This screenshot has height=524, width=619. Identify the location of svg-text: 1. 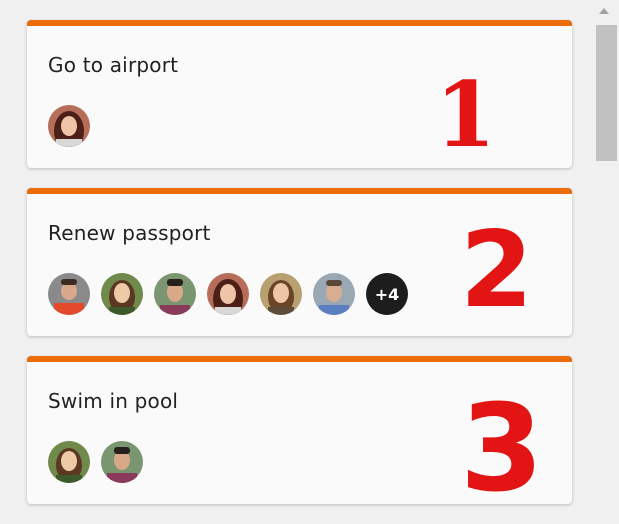
(461, 113).